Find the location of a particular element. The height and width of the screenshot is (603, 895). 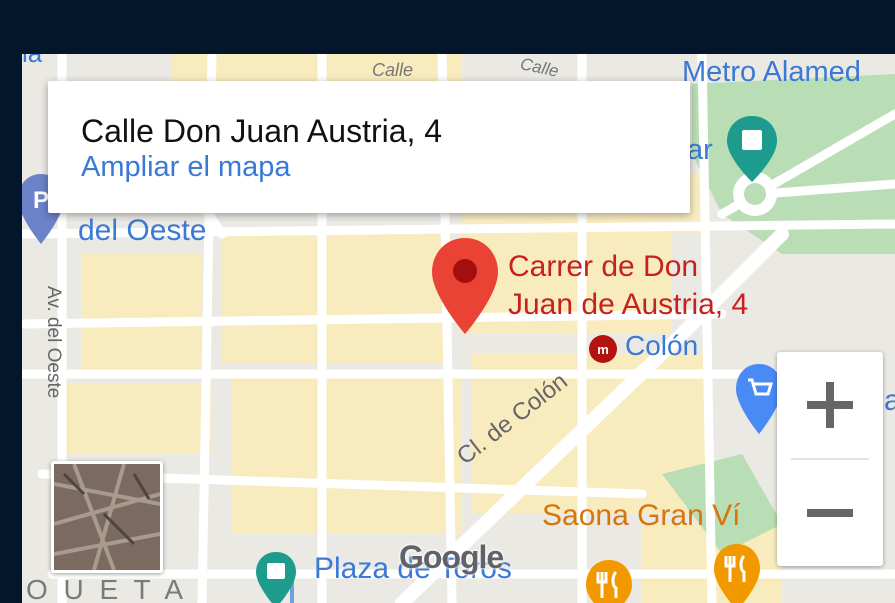

location-marker-icon is located at coordinates (465, 286).